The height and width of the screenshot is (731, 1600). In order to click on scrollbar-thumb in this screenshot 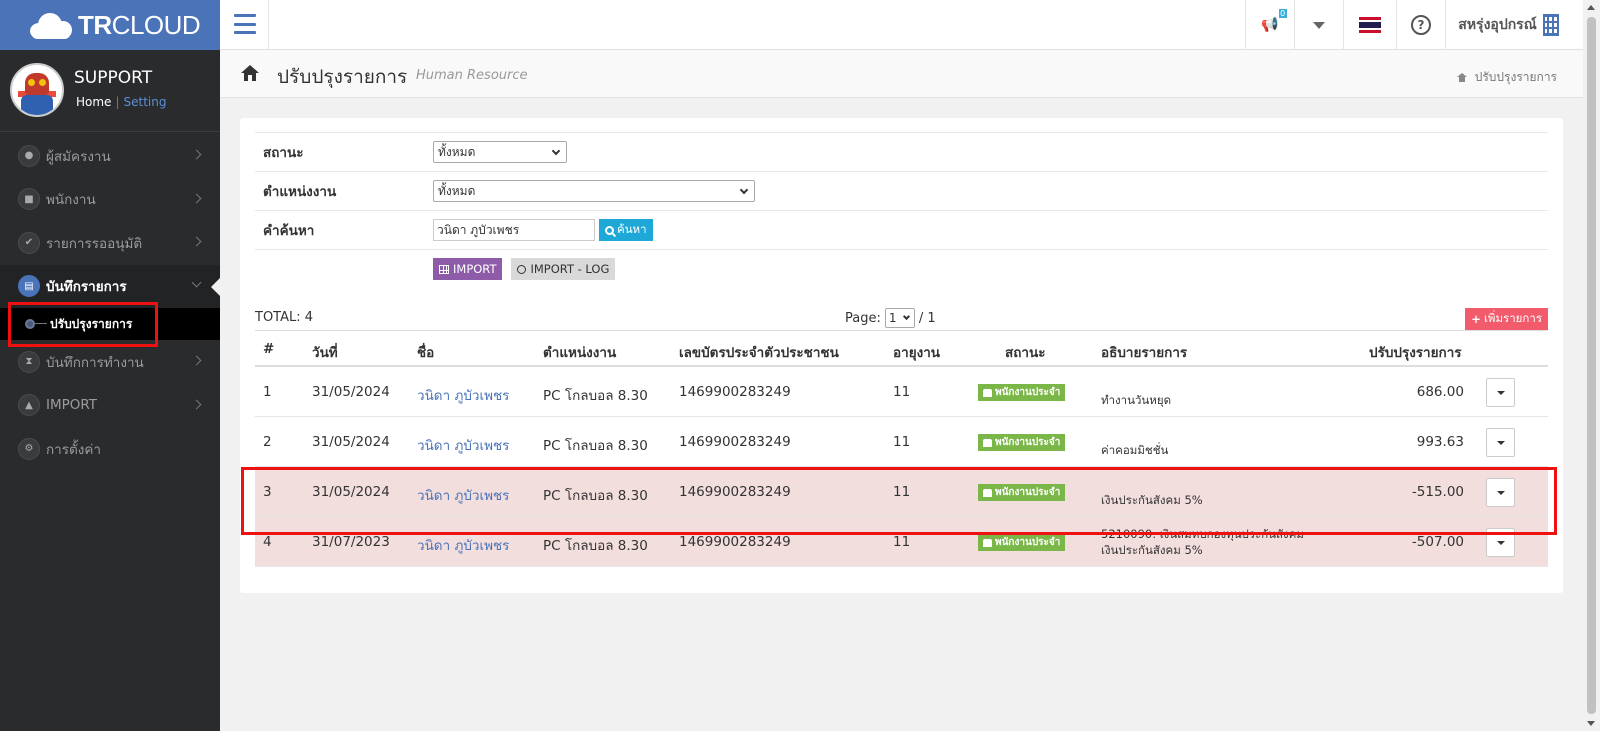, I will do `click(1591, 365)`.